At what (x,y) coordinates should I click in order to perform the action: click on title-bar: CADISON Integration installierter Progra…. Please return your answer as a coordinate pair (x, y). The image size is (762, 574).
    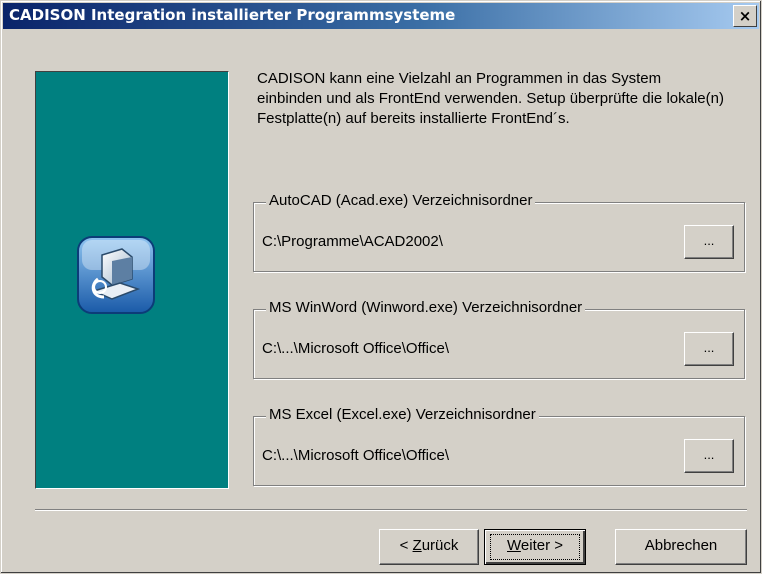
    Looking at the image, I should click on (381, 16).